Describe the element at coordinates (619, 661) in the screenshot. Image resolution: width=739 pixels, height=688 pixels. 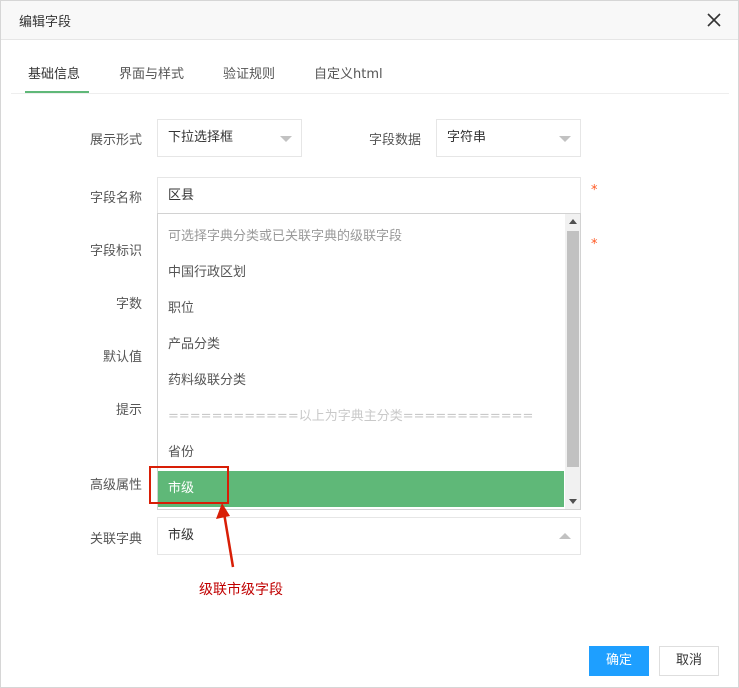
I see `confirm-button: 确定` at that location.